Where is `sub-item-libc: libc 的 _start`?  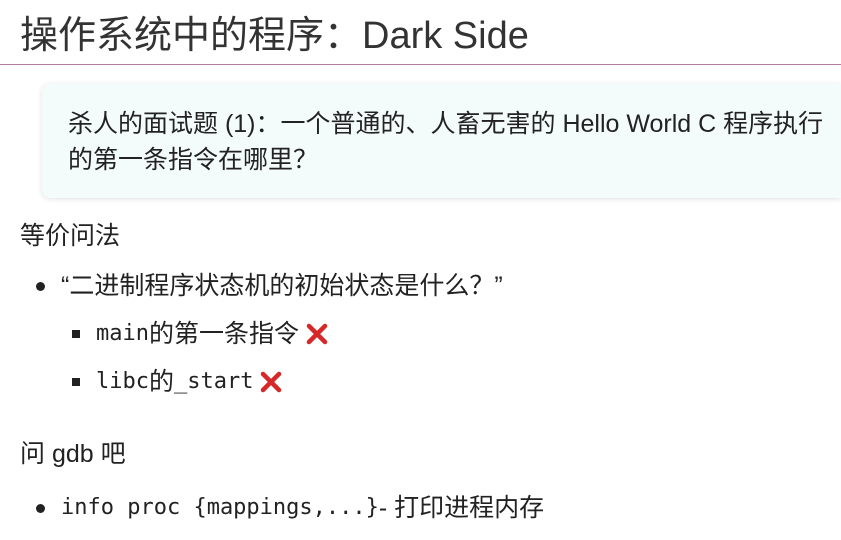 sub-item-libc: libc 的 _start is located at coordinates (177, 382).